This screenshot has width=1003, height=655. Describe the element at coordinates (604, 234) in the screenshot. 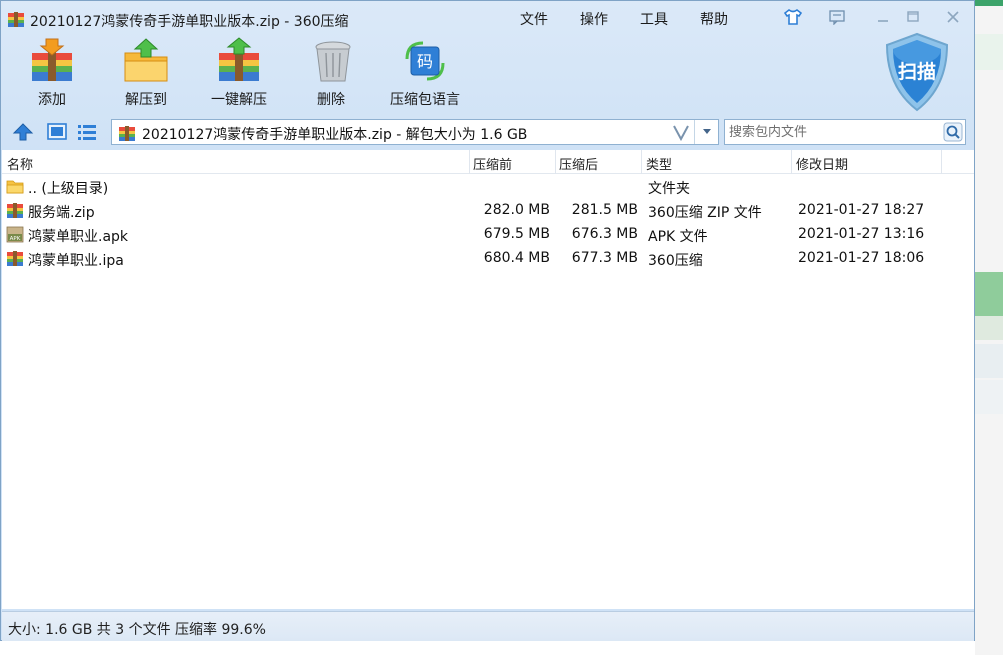

I see `file-size-after: 676.3 MB` at that location.